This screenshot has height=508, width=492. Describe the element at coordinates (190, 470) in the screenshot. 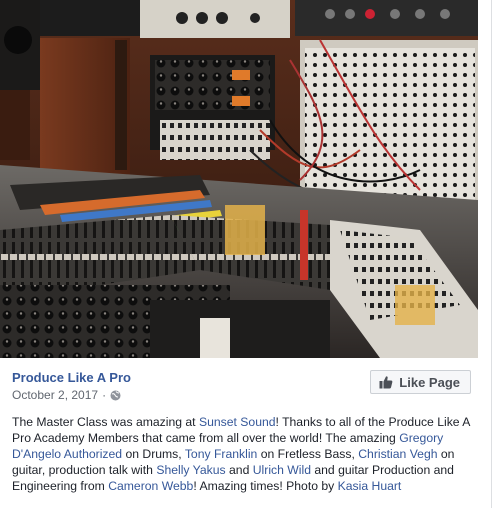

I see `mention-link: Shelly Yakus` at that location.